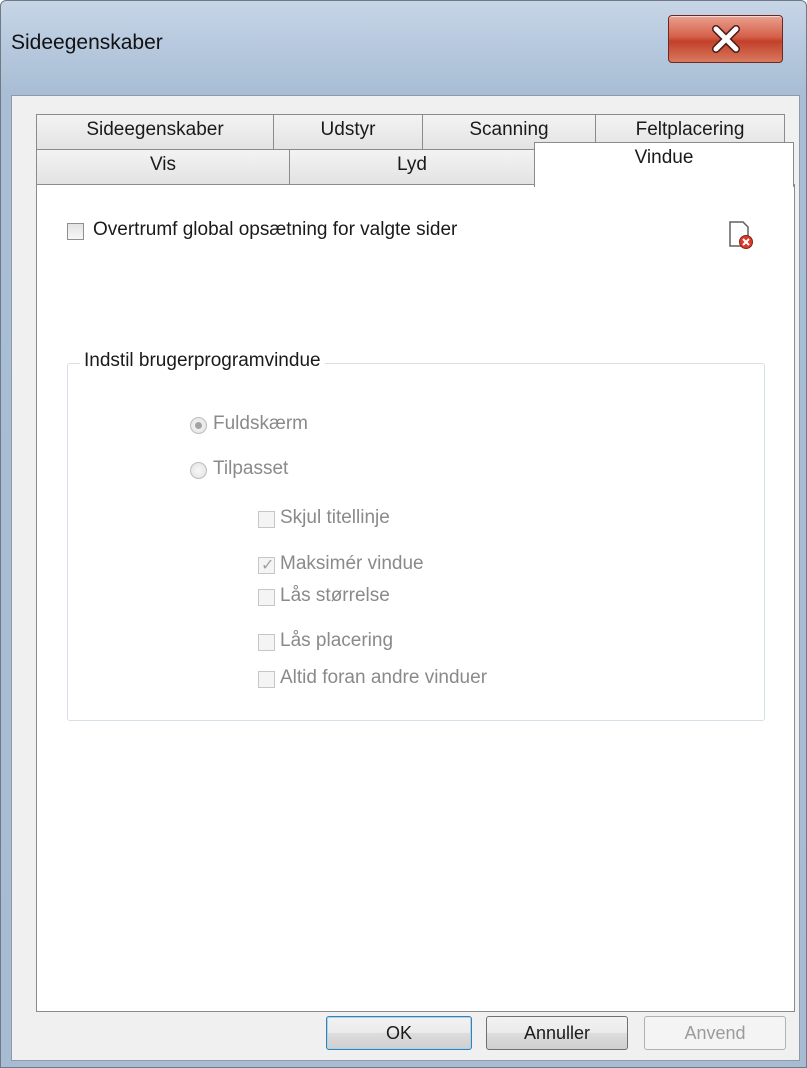  I want to click on radio-fullscreen, so click(198, 425).